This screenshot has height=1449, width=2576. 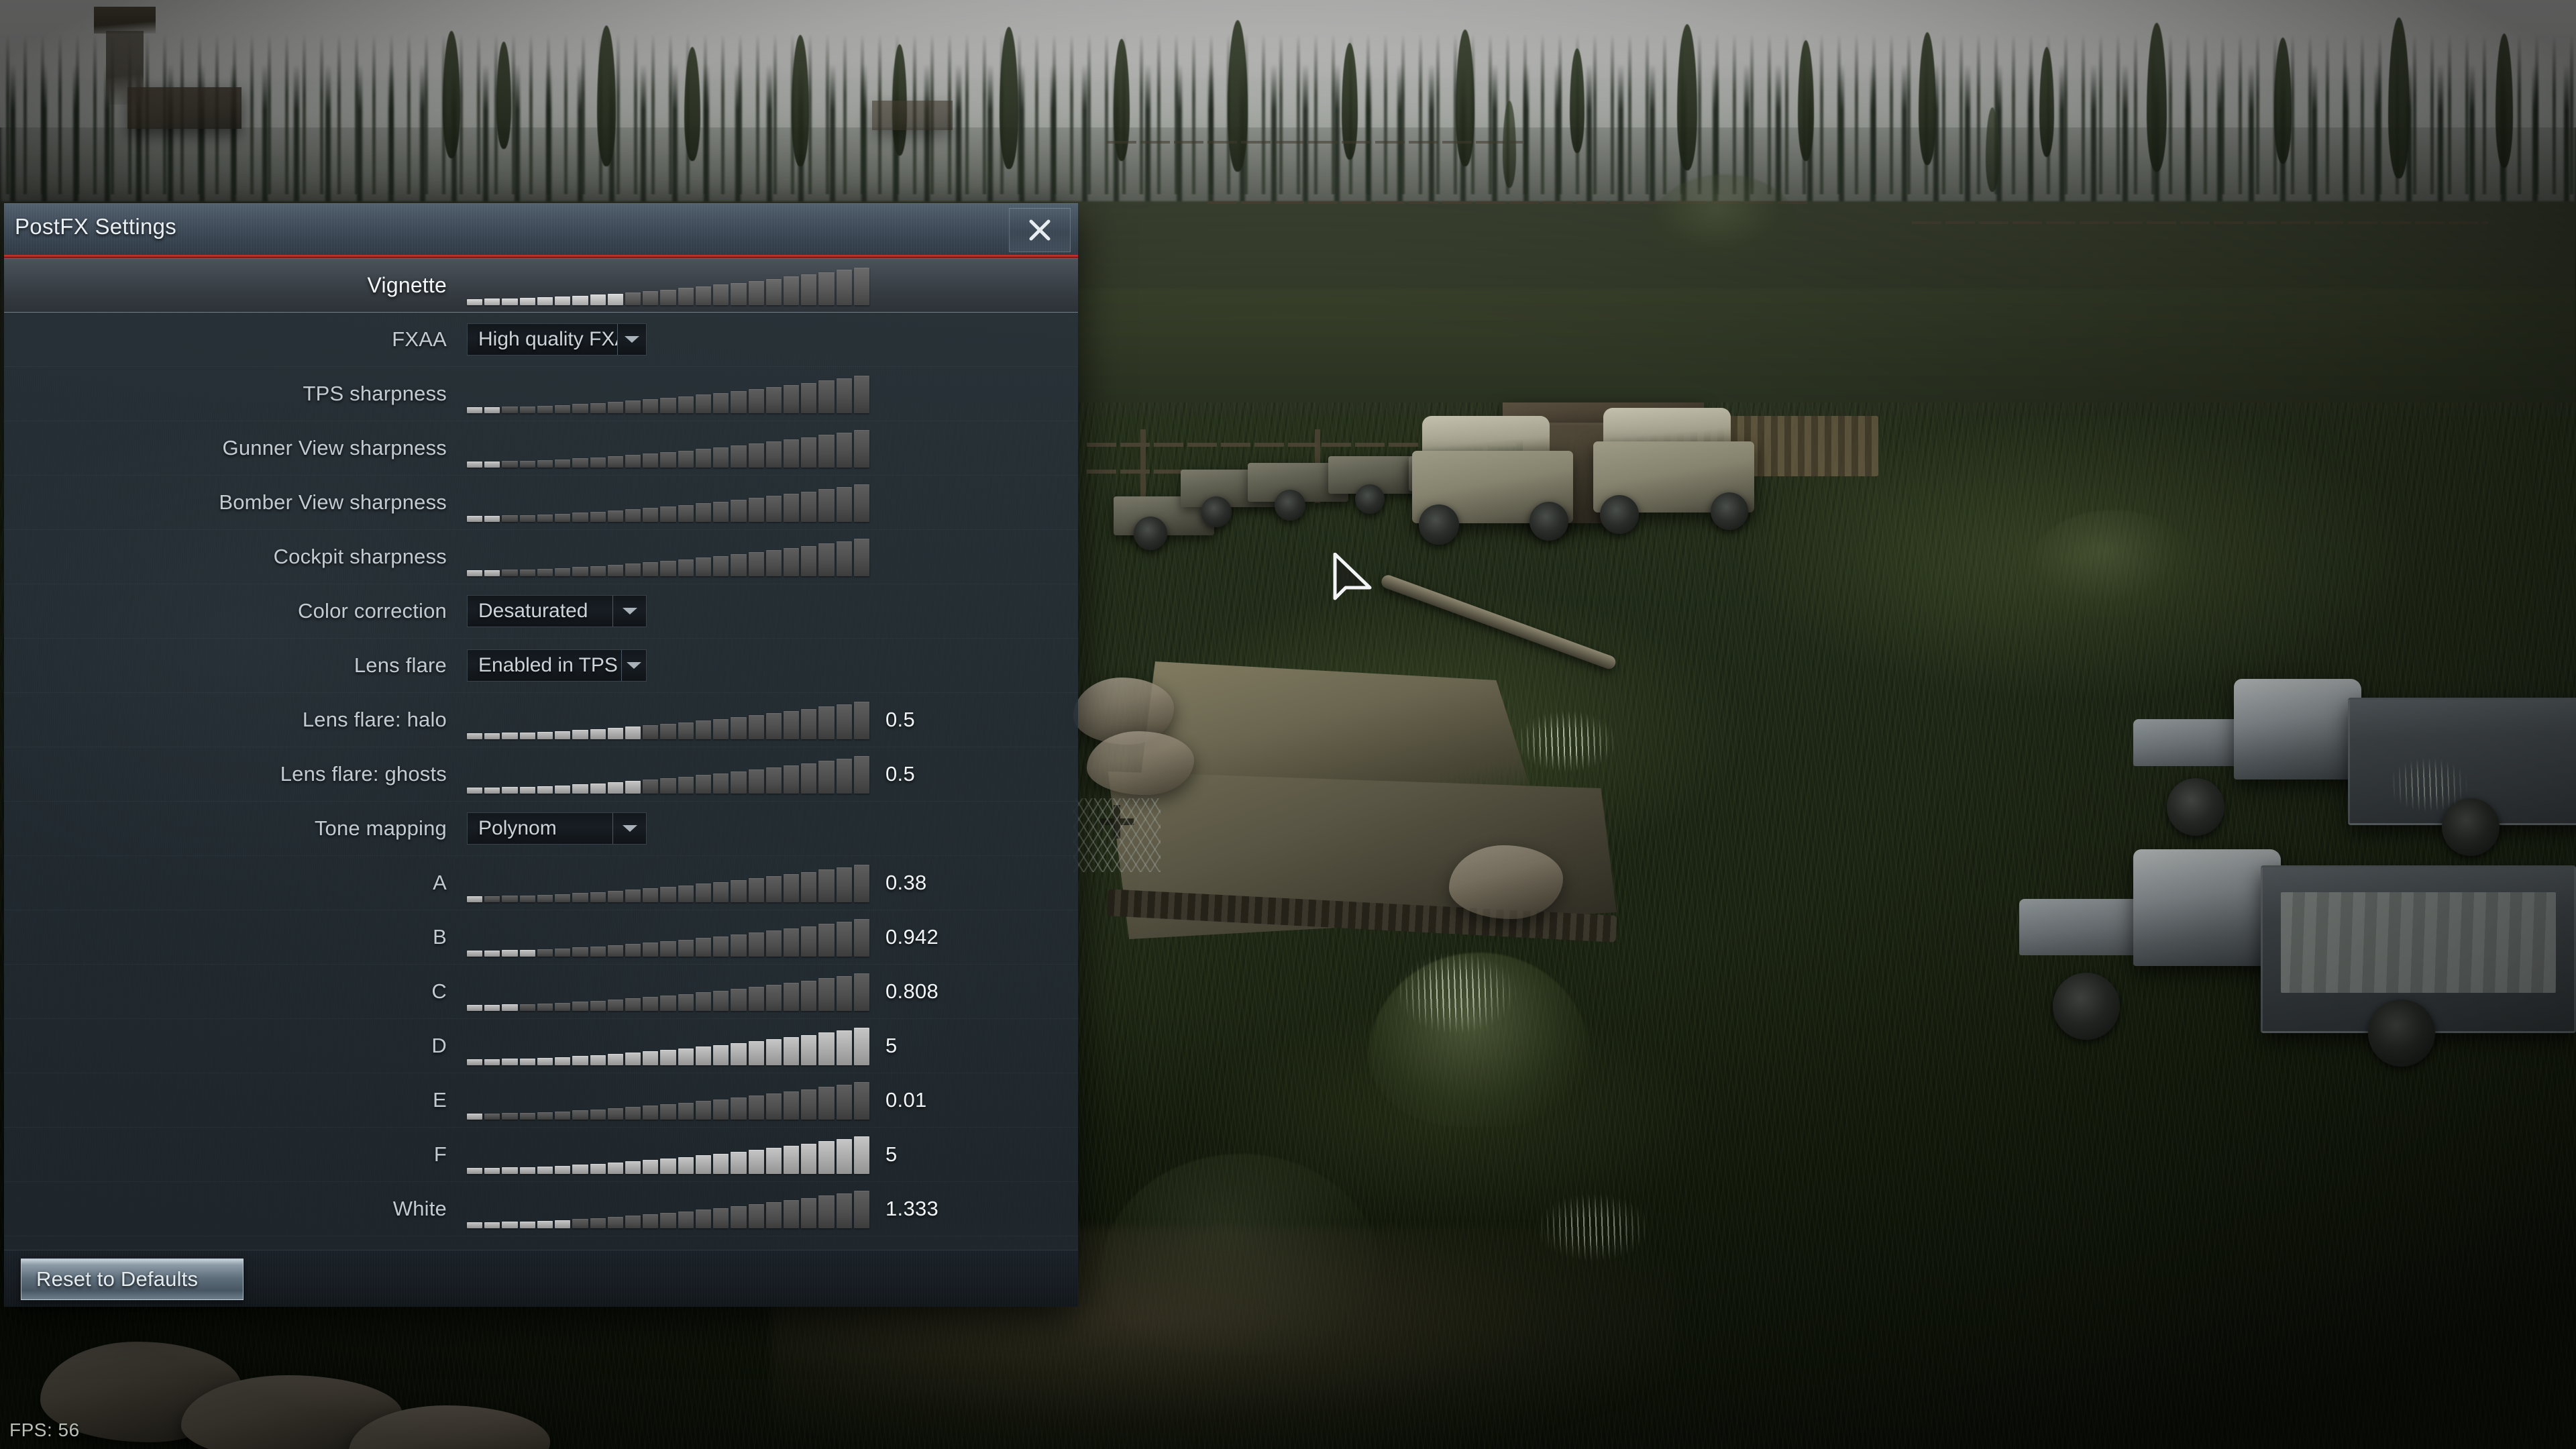 What do you see at coordinates (1150, 533) in the screenshot?
I see `motorcycle-wheel` at bounding box center [1150, 533].